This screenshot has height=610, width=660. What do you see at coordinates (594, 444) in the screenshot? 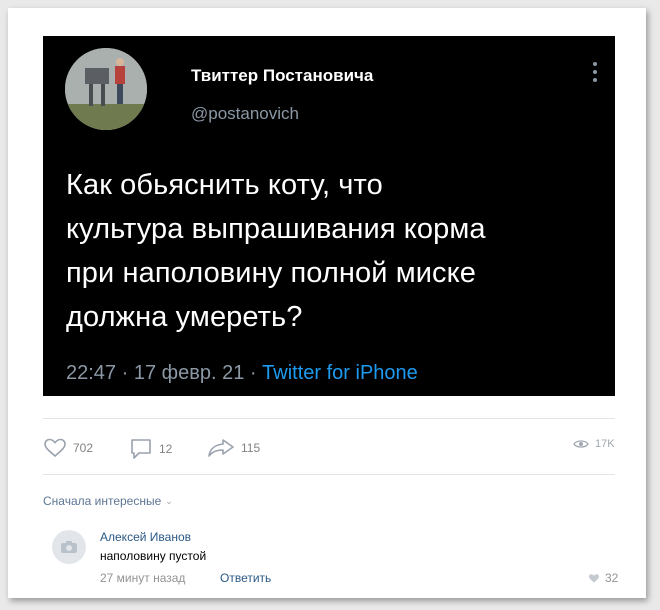
I see `views-counter: 17K` at bounding box center [594, 444].